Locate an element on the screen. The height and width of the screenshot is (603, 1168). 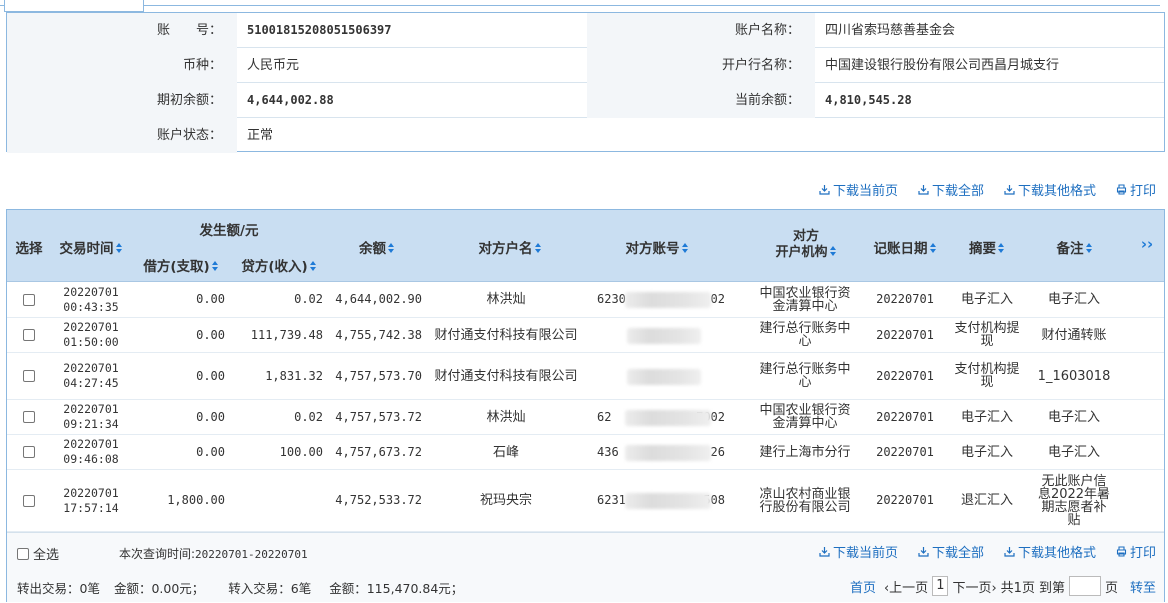
printer-icon is located at coordinates (1121, 551).